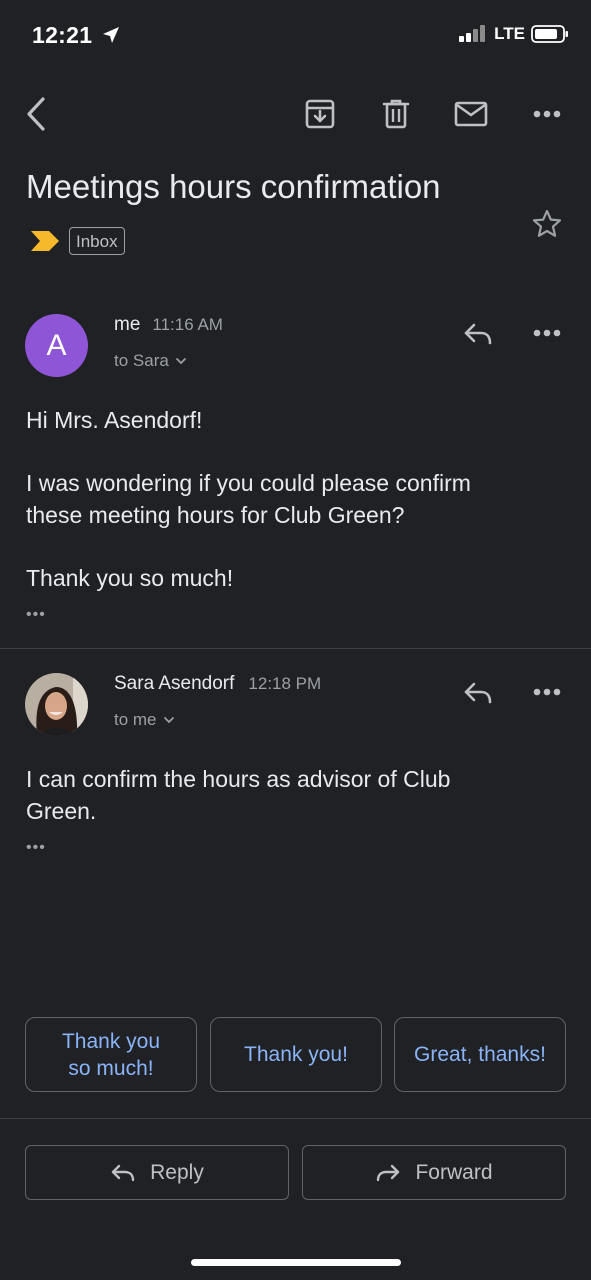  I want to click on avatar-letter: A, so click(56, 345).